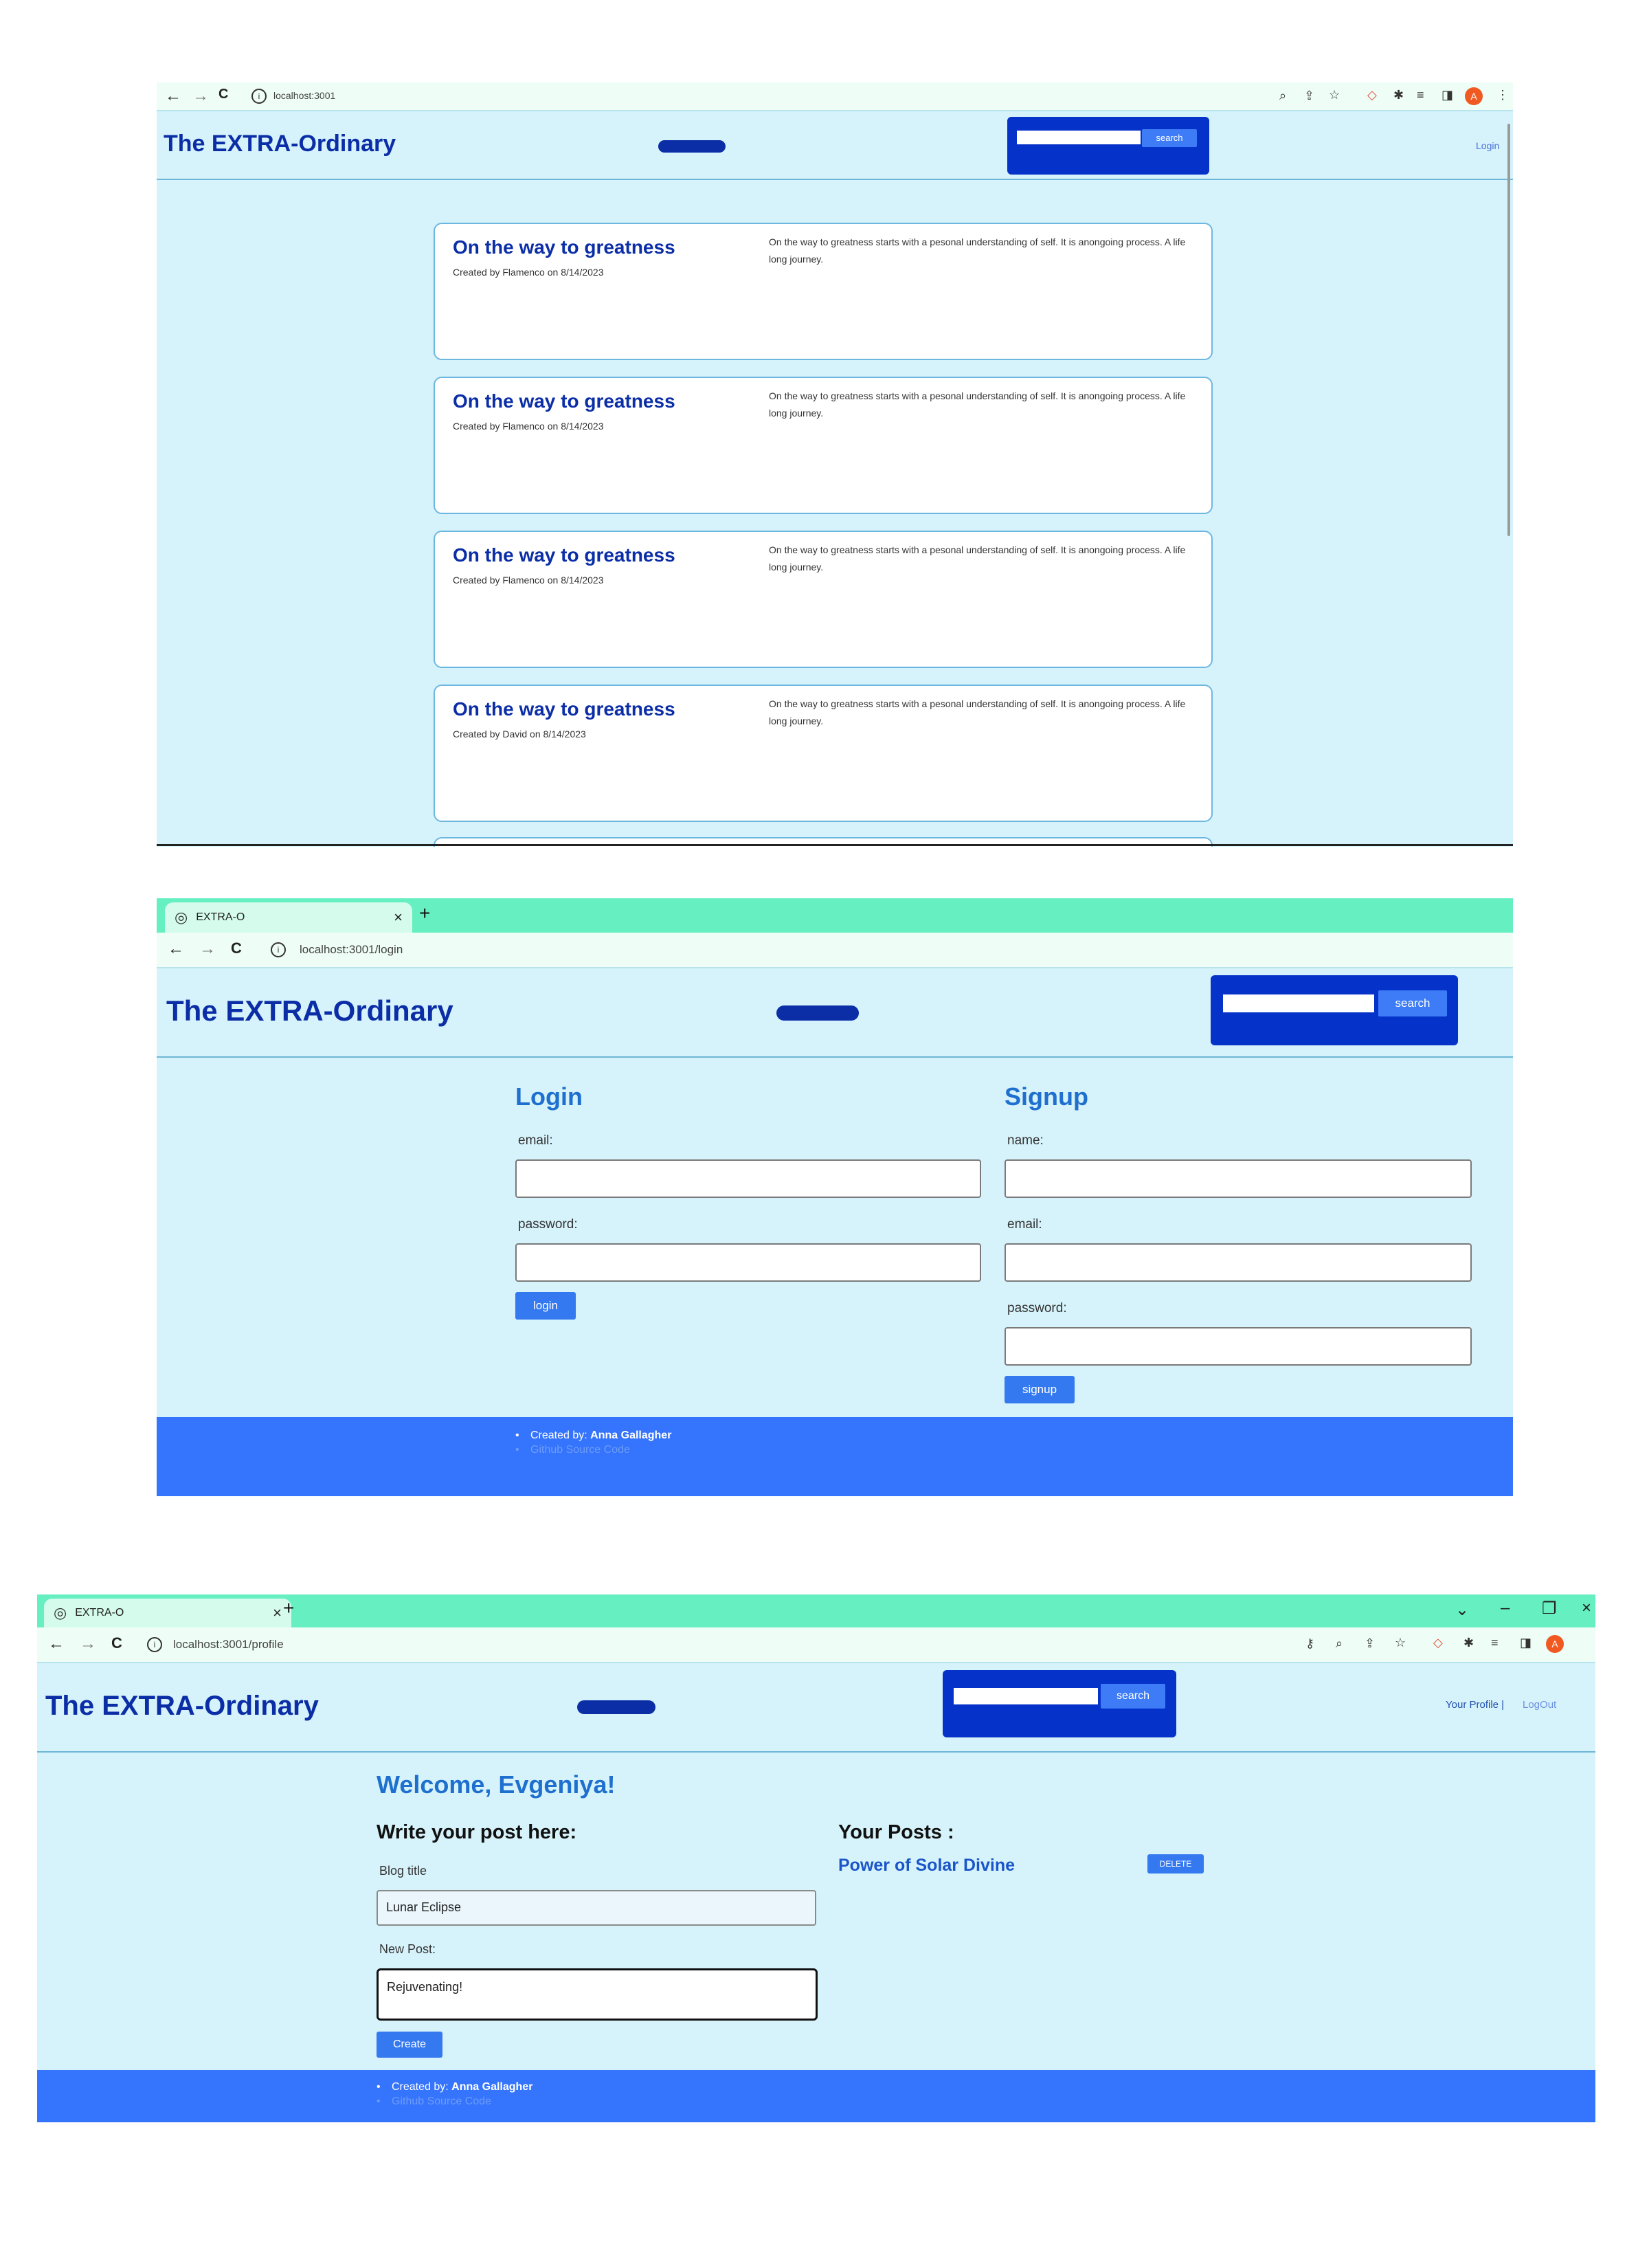 Image resolution: width=1649 pixels, height=2268 pixels. Describe the element at coordinates (1175, 1864) in the screenshot. I see `delete-button: DELETE` at that location.